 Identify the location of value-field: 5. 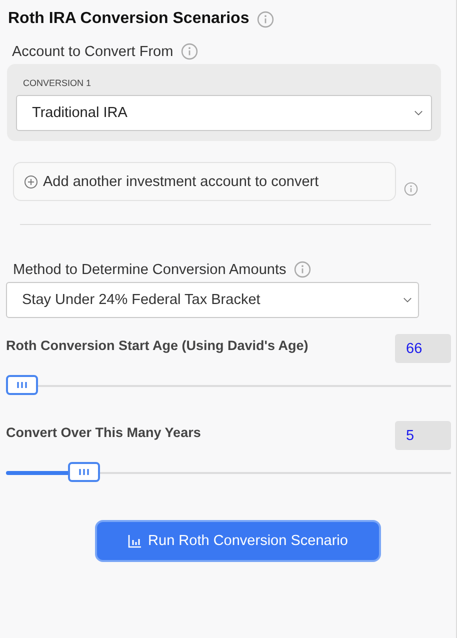
(423, 435).